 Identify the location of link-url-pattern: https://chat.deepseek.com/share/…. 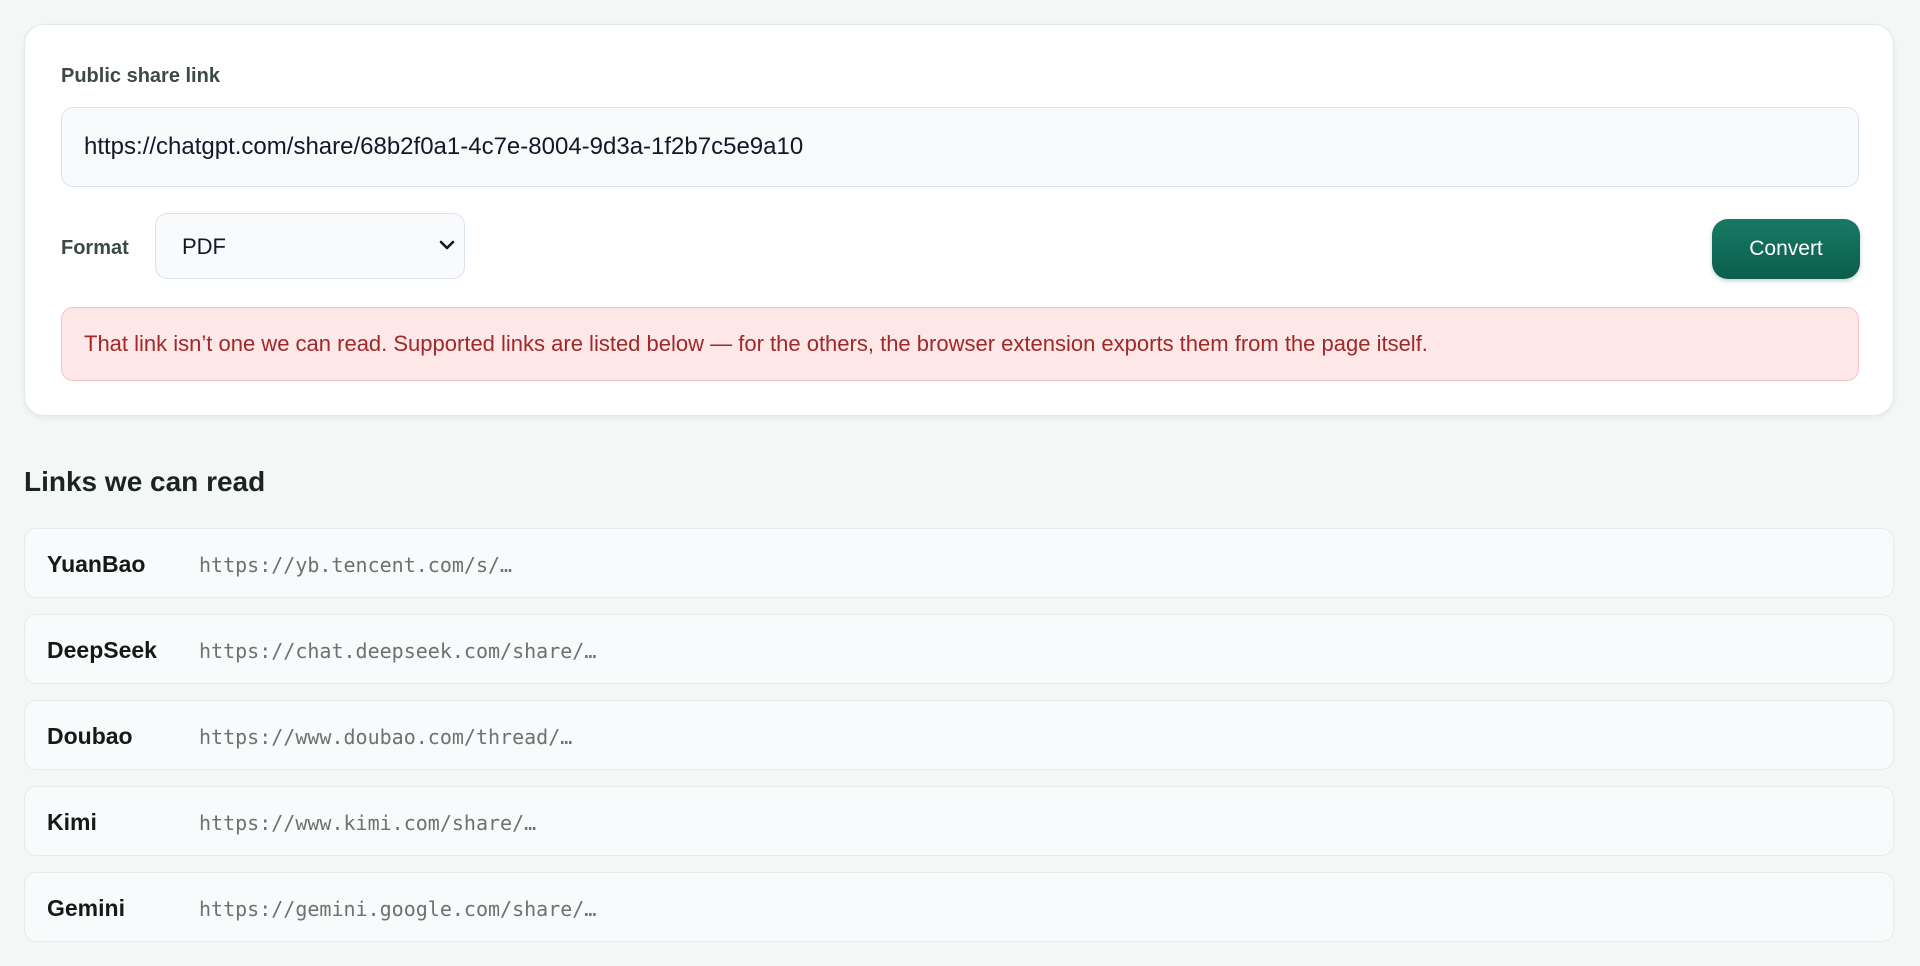
(398, 651).